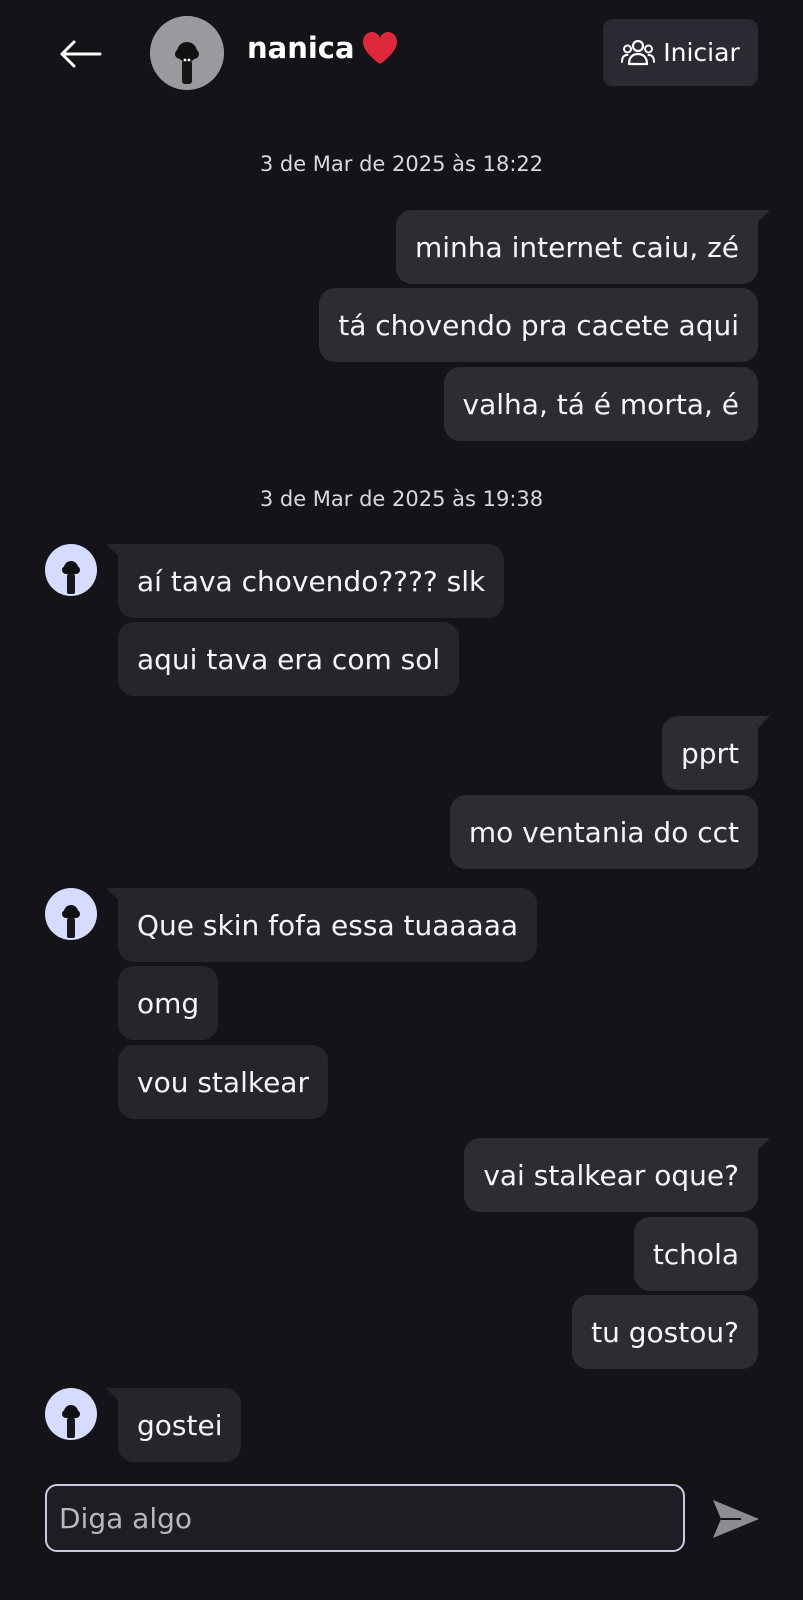 This screenshot has width=803, height=1600. What do you see at coordinates (305, 581) in the screenshot?
I see `message-bubble-incoming: aí tava chovendo???? slk` at bounding box center [305, 581].